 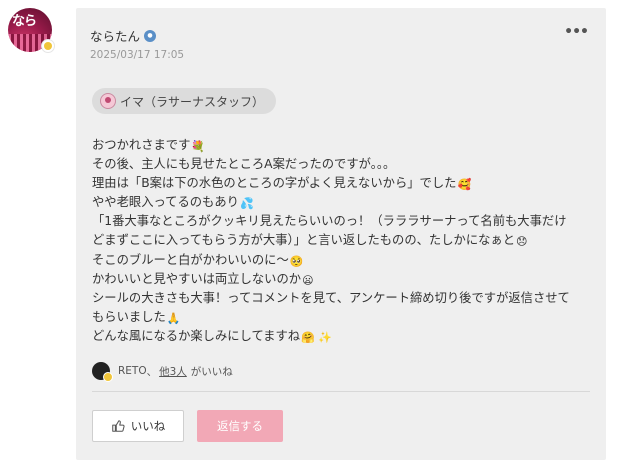 What do you see at coordinates (331, 297) in the screenshot?
I see `post-line-text: シールの大きさも大事！ってコメントを見て、アンケート締め切り後ですが返信させて` at bounding box center [331, 297].